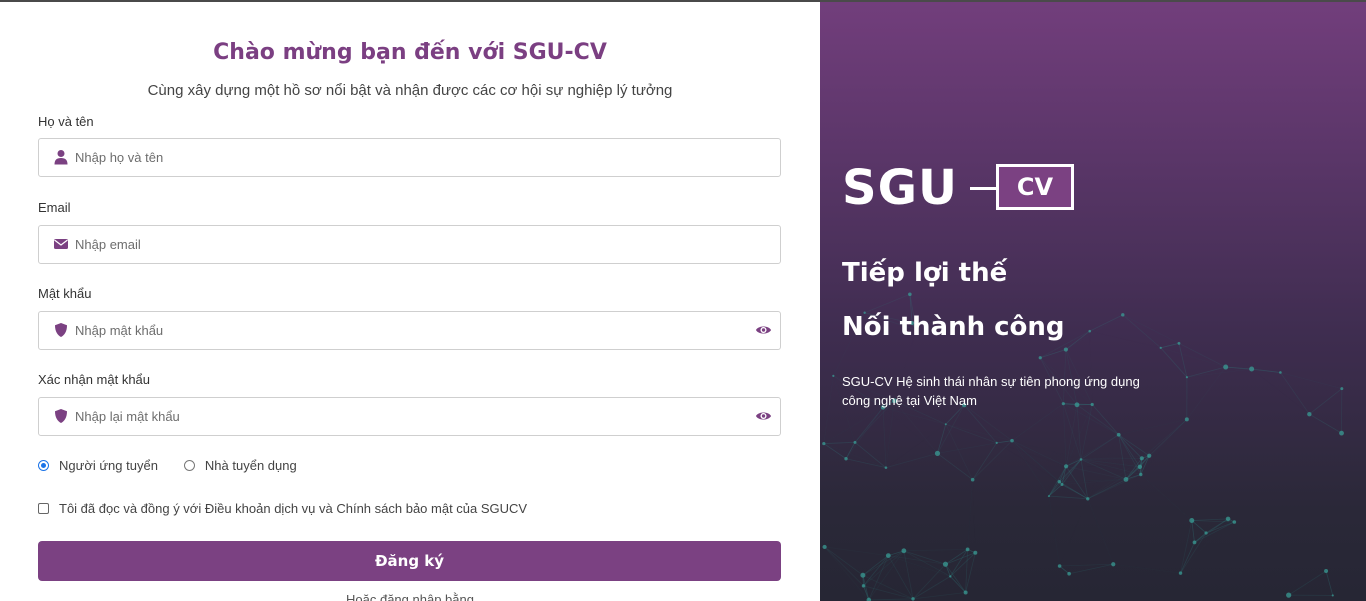 This screenshot has height=601, width=1366. What do you see at coordinates (415, 157) in the screenshot?
I see `fullname-input` at bounding box center [415, 157].